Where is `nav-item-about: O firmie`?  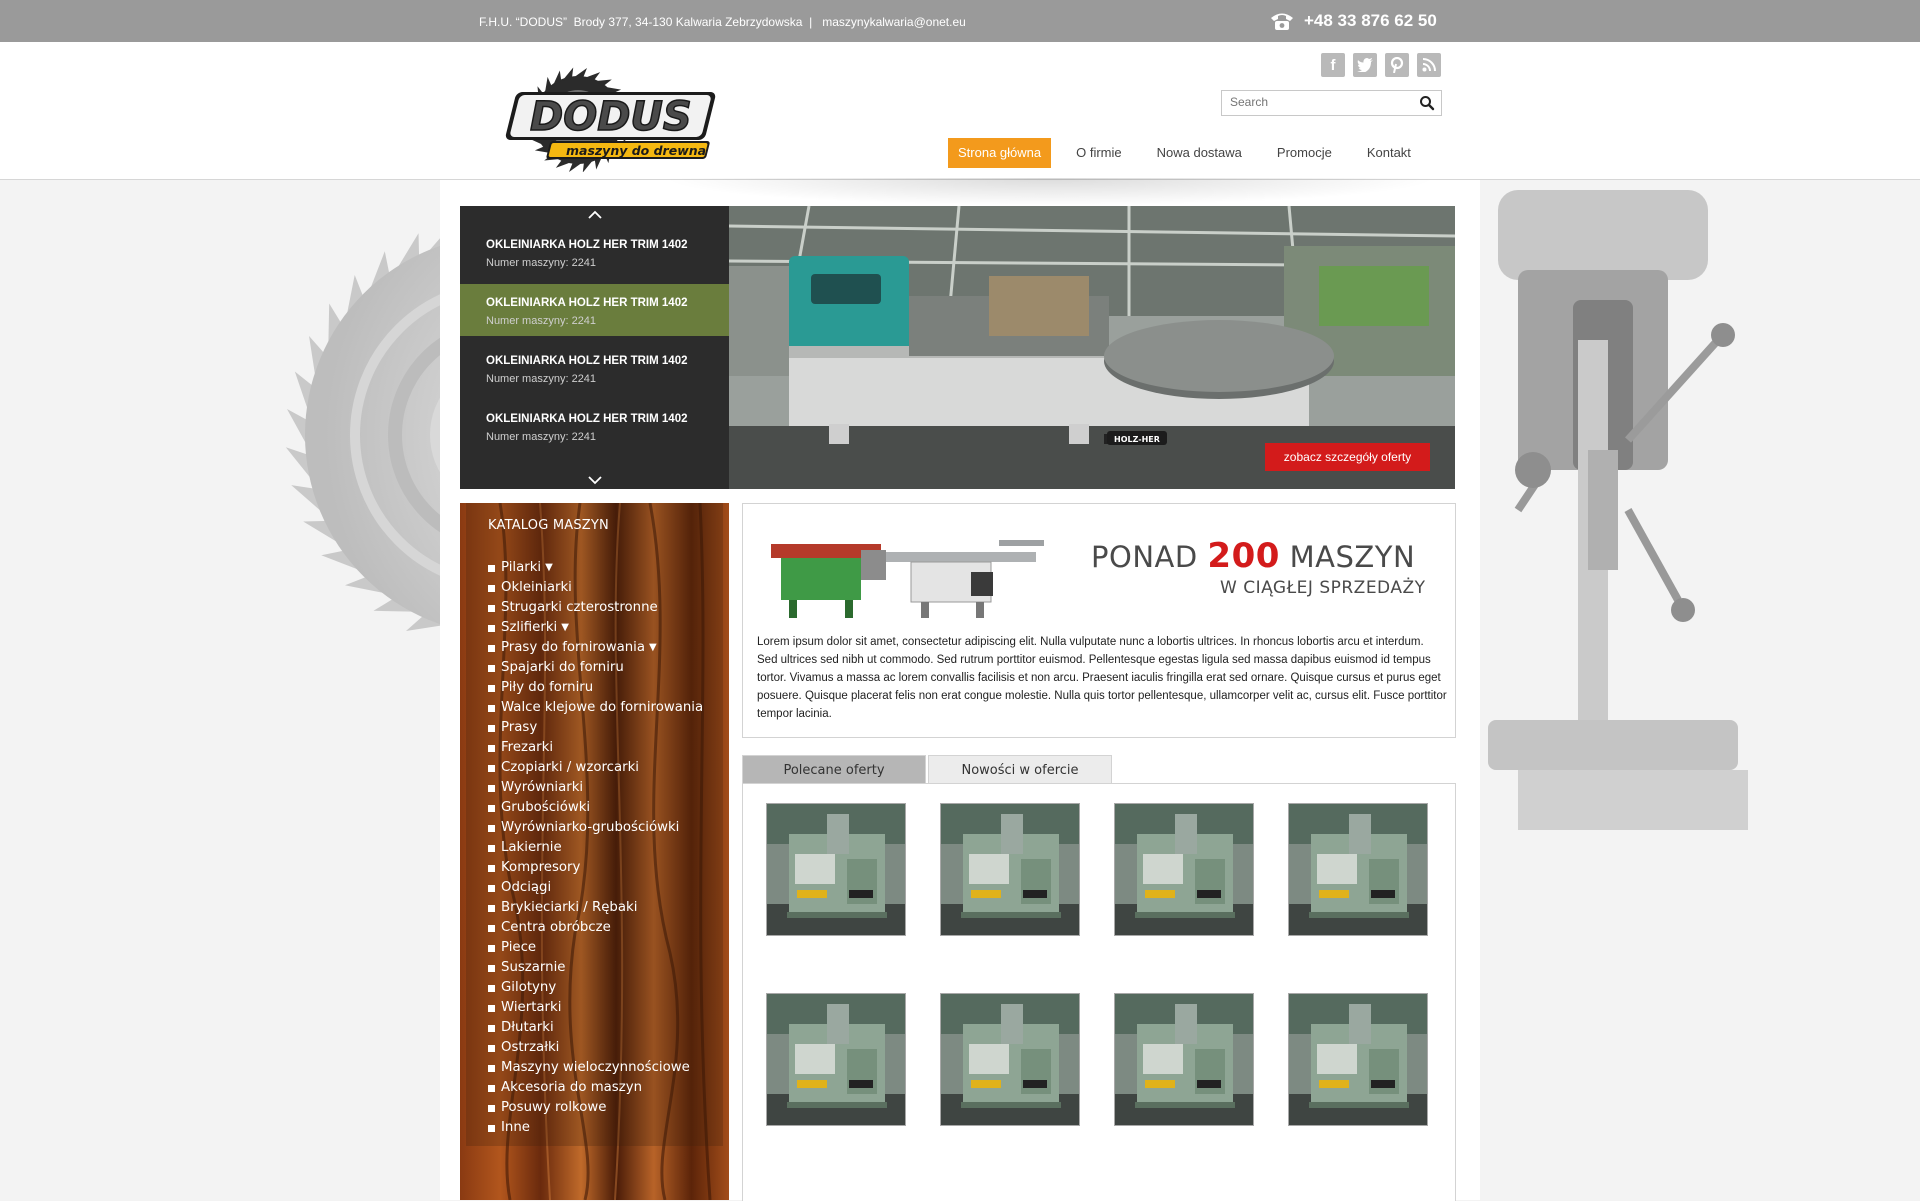
nav-item-about: O firmie is located at coordinates (1099, 153).